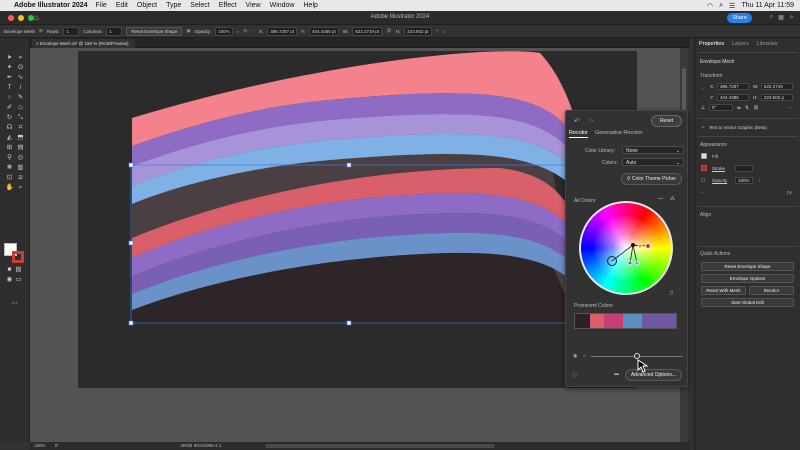  What do you see at coordinates (591, 121) in the screenshot?
I see `redo-icon: ↷` at bounding box center [591, 121].